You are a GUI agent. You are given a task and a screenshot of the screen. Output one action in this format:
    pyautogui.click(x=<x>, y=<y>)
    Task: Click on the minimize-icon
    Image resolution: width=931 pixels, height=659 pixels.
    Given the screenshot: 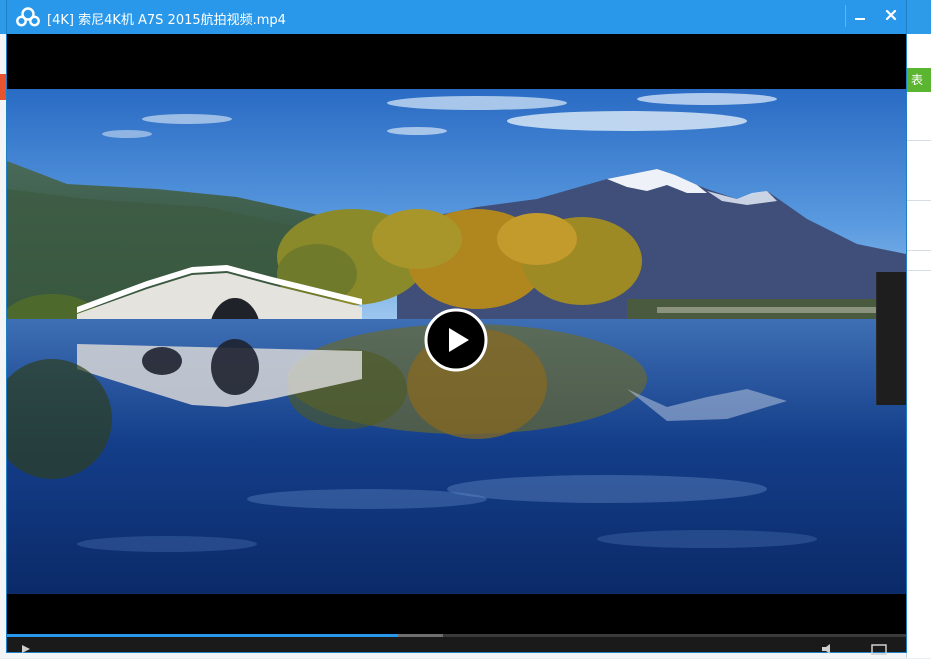 What is the action you would take?
    pyautogui.click(x=860, y=19)
    